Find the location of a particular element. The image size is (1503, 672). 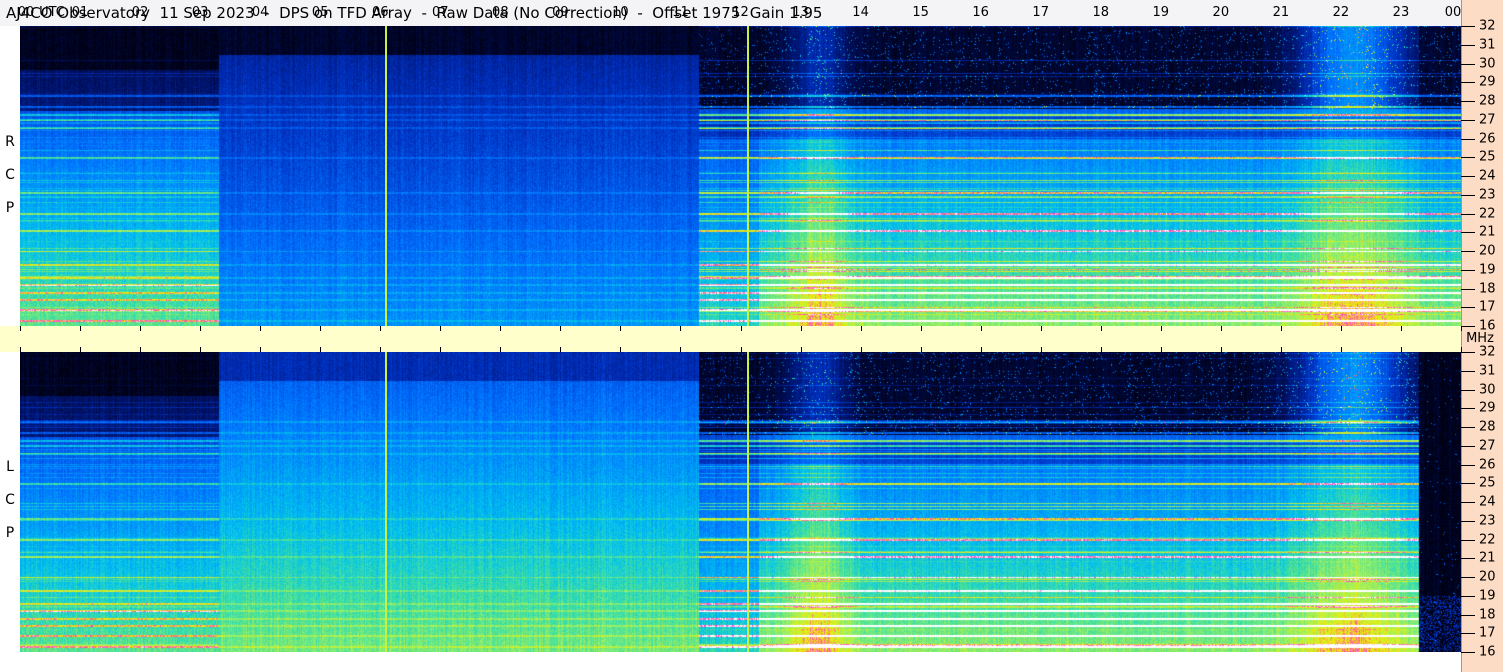

x-tick-label: 08 is located at coordinates (500, 12).